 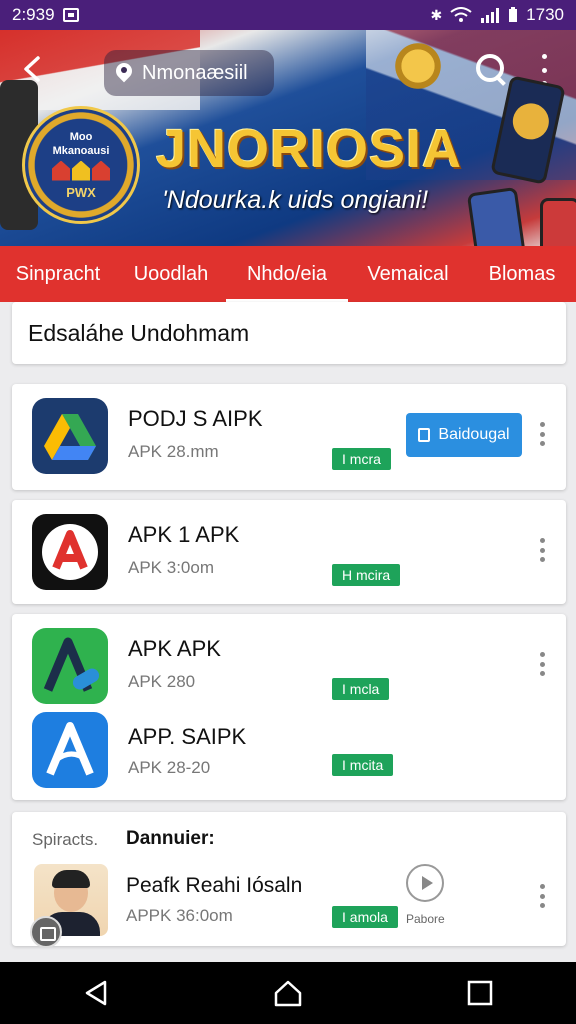 I want to click on logo-line-2: Mkanoausi, so click(x=81, y=150).